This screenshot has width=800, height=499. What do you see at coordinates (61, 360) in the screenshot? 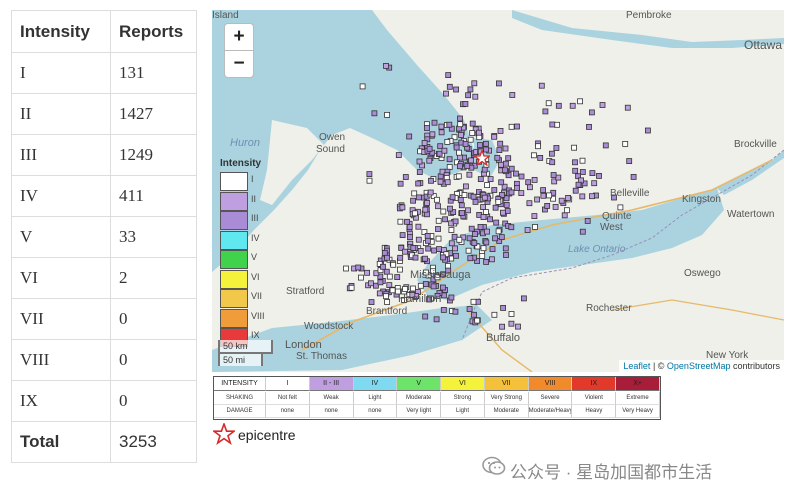
I see `intensity-cell: VIII` at bounding box center [61, 360].